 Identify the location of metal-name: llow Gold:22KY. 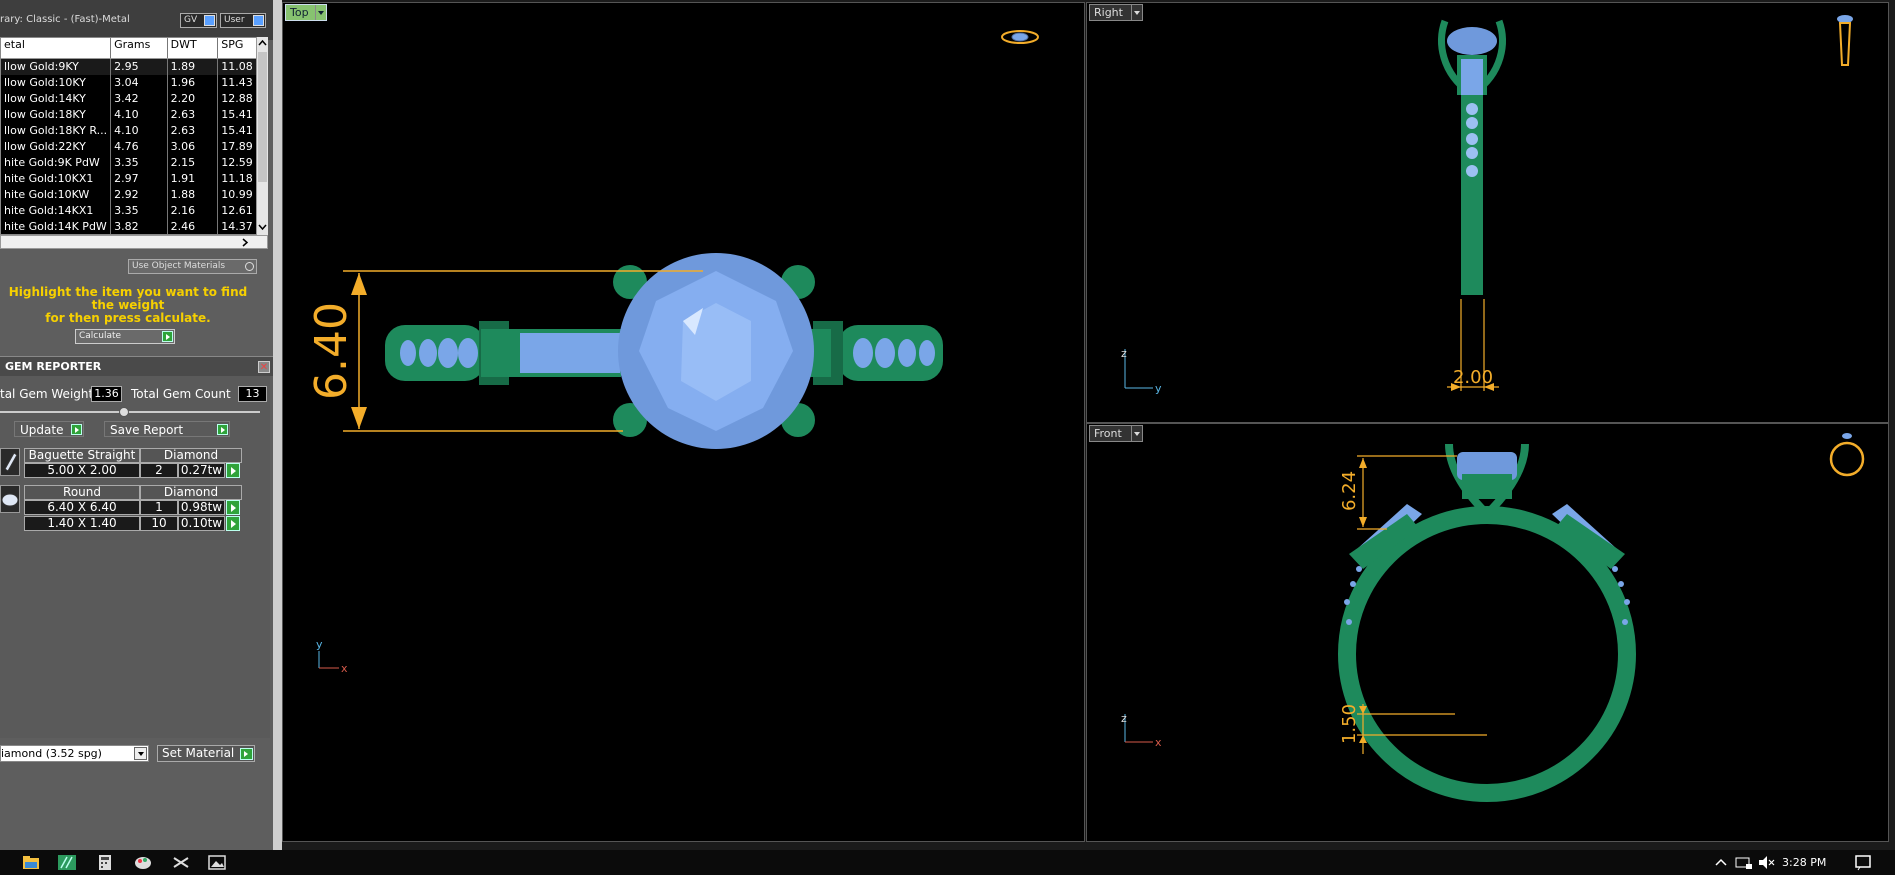
(56, 147).